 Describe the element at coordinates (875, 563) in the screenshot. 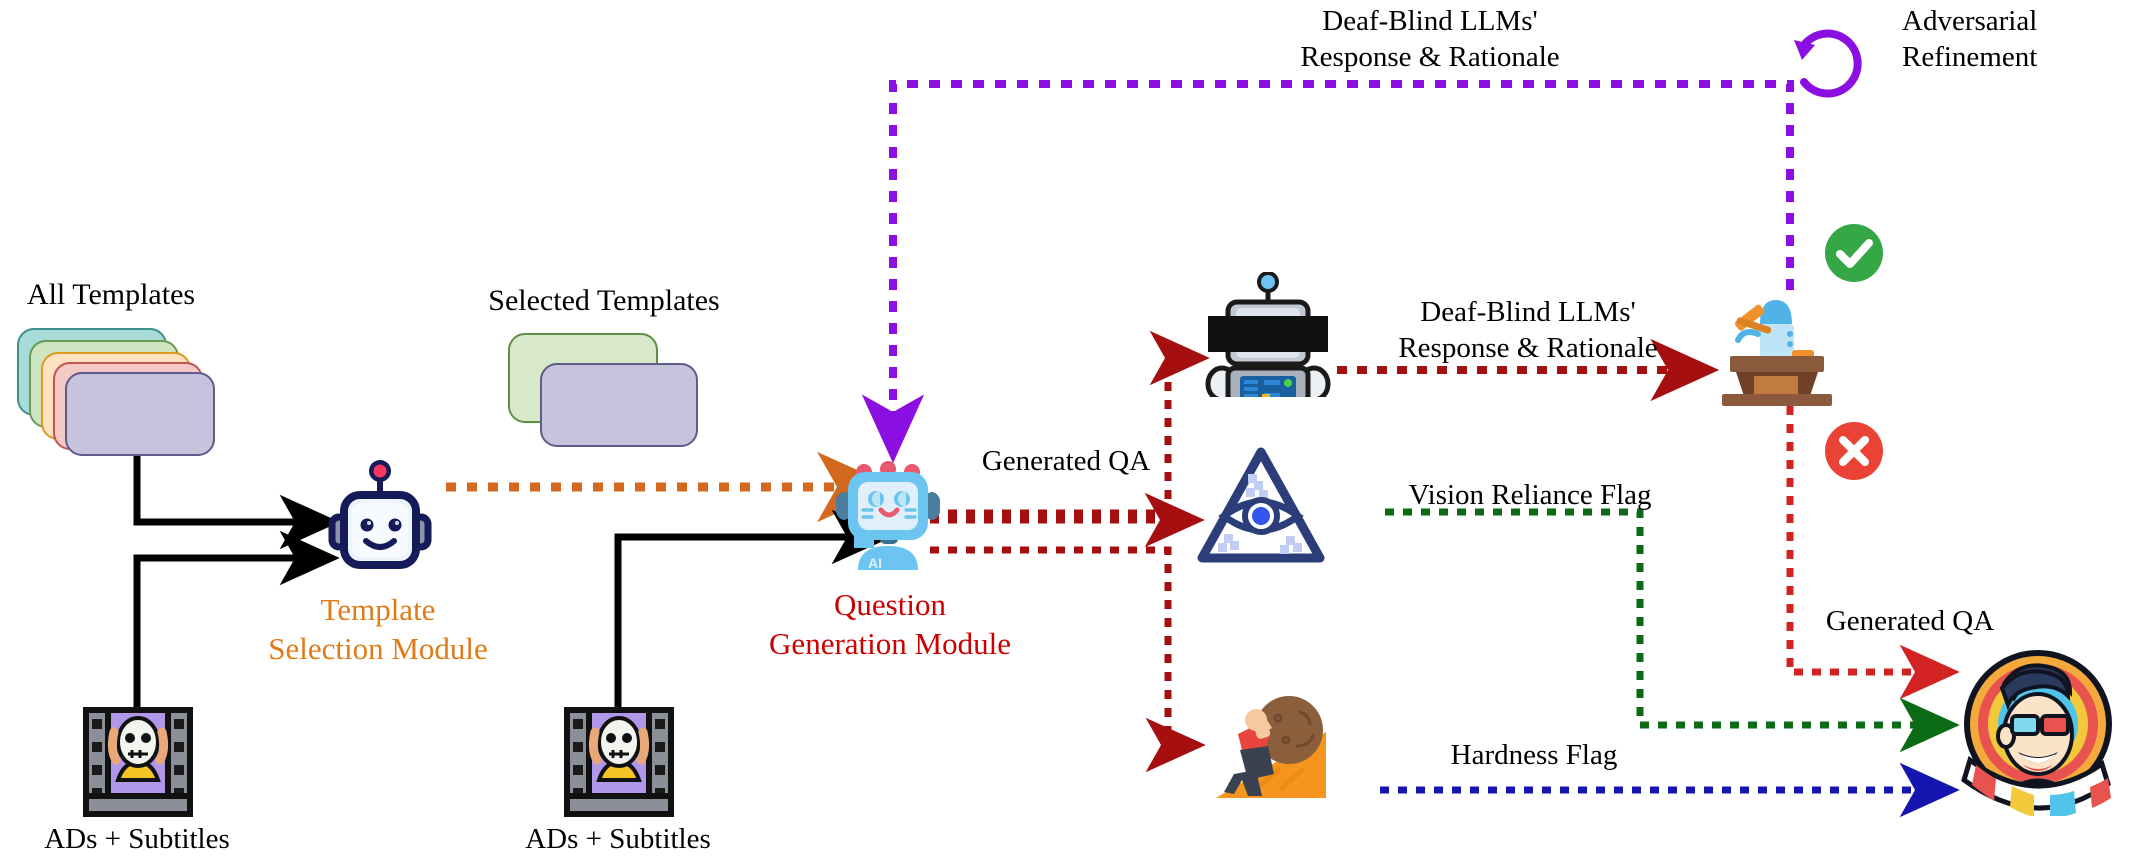

I see `ai-badge-label: AI` at that location.